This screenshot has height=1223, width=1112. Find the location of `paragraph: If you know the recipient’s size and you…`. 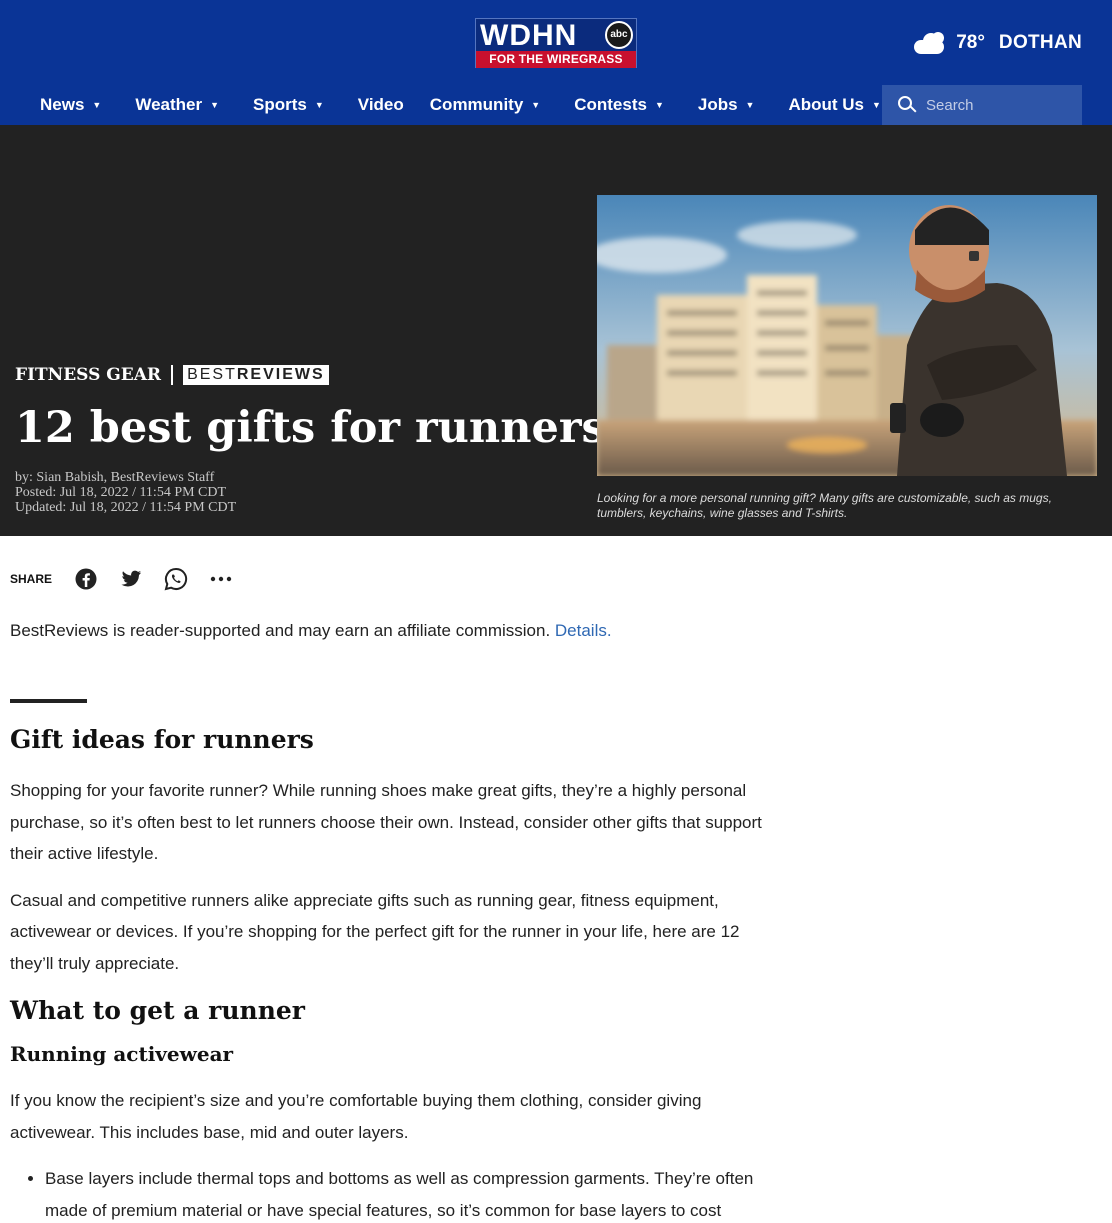

paragraph: If you know the recipient’s size and you… is located at coordinates (356, 1116).